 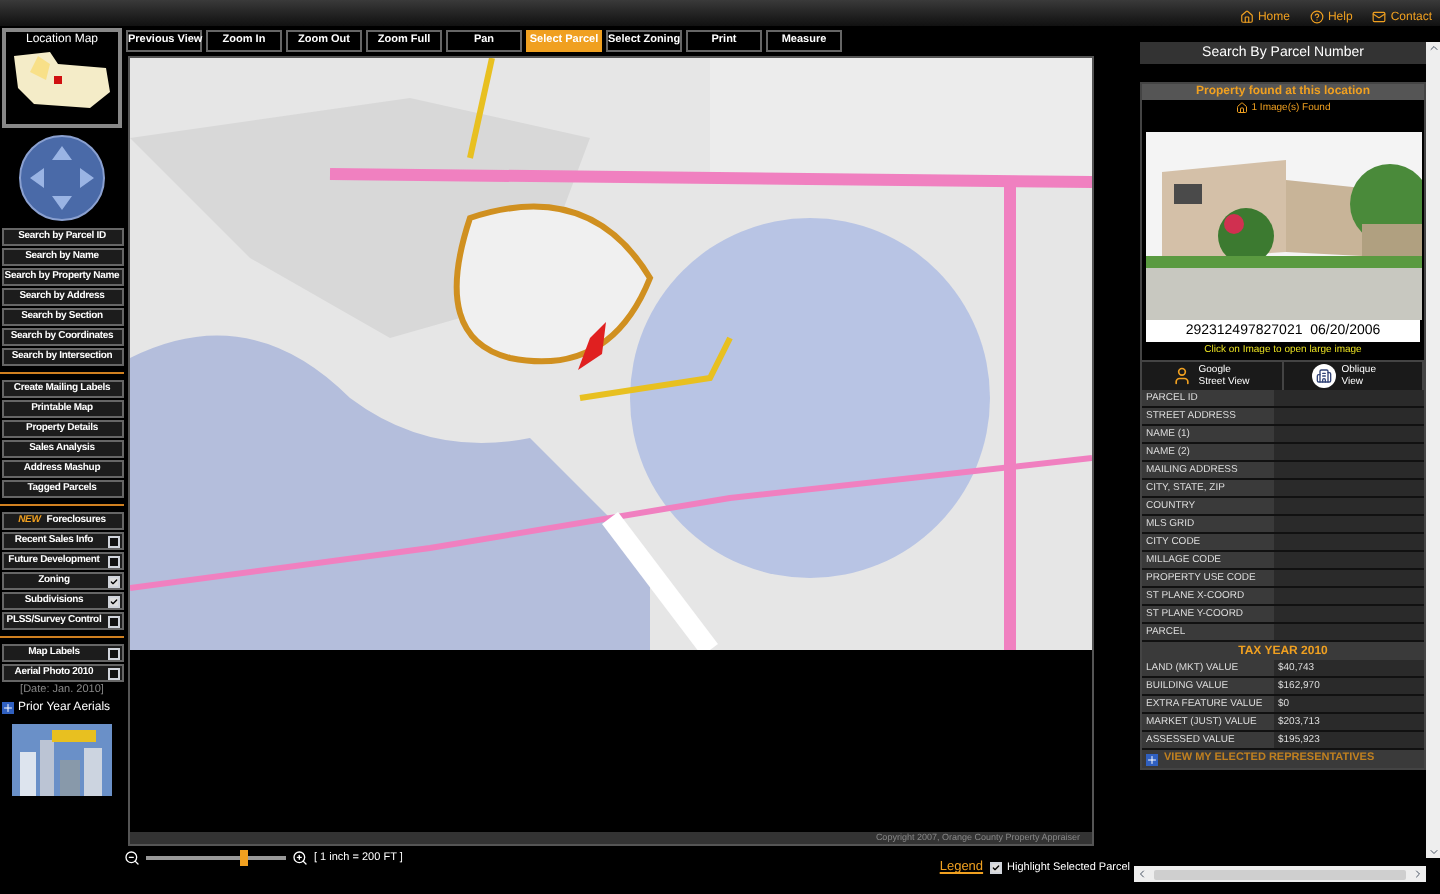 What do you see at coordinates (1379, 17) in the screenshot?
I see `envelope-icon` at bounding box center [1379, 17].